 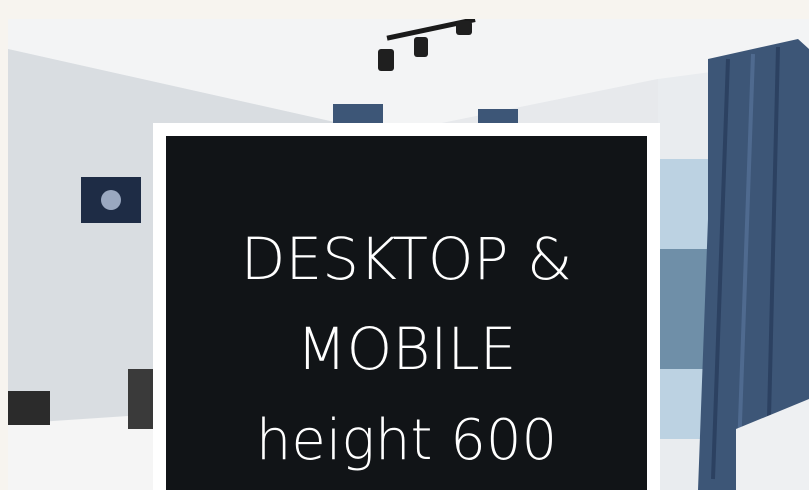 I want to click on banner-heading: DESKTOP & MOBILE, so click(x=406, y=304).